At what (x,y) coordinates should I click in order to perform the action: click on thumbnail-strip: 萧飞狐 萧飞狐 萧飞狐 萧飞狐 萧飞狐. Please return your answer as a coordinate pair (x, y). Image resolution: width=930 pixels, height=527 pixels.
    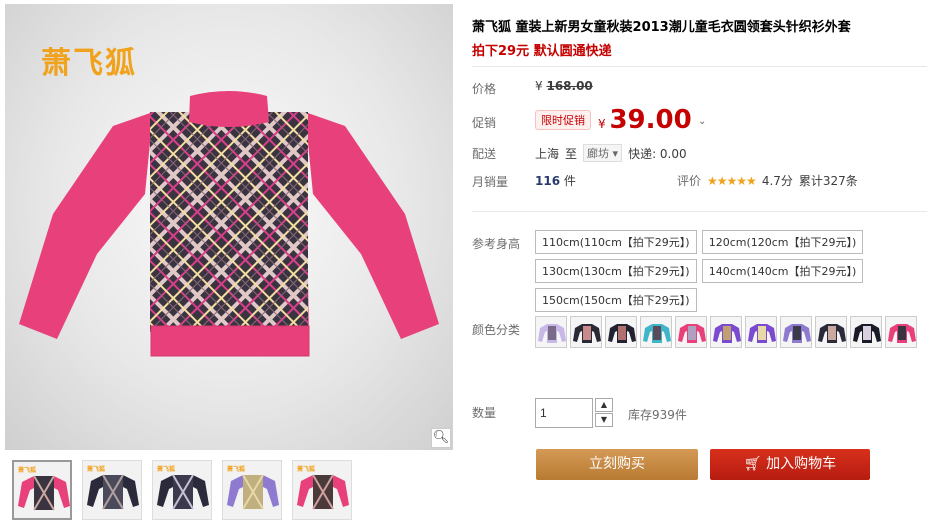
    Looking at the image, I should click on (182, 490).